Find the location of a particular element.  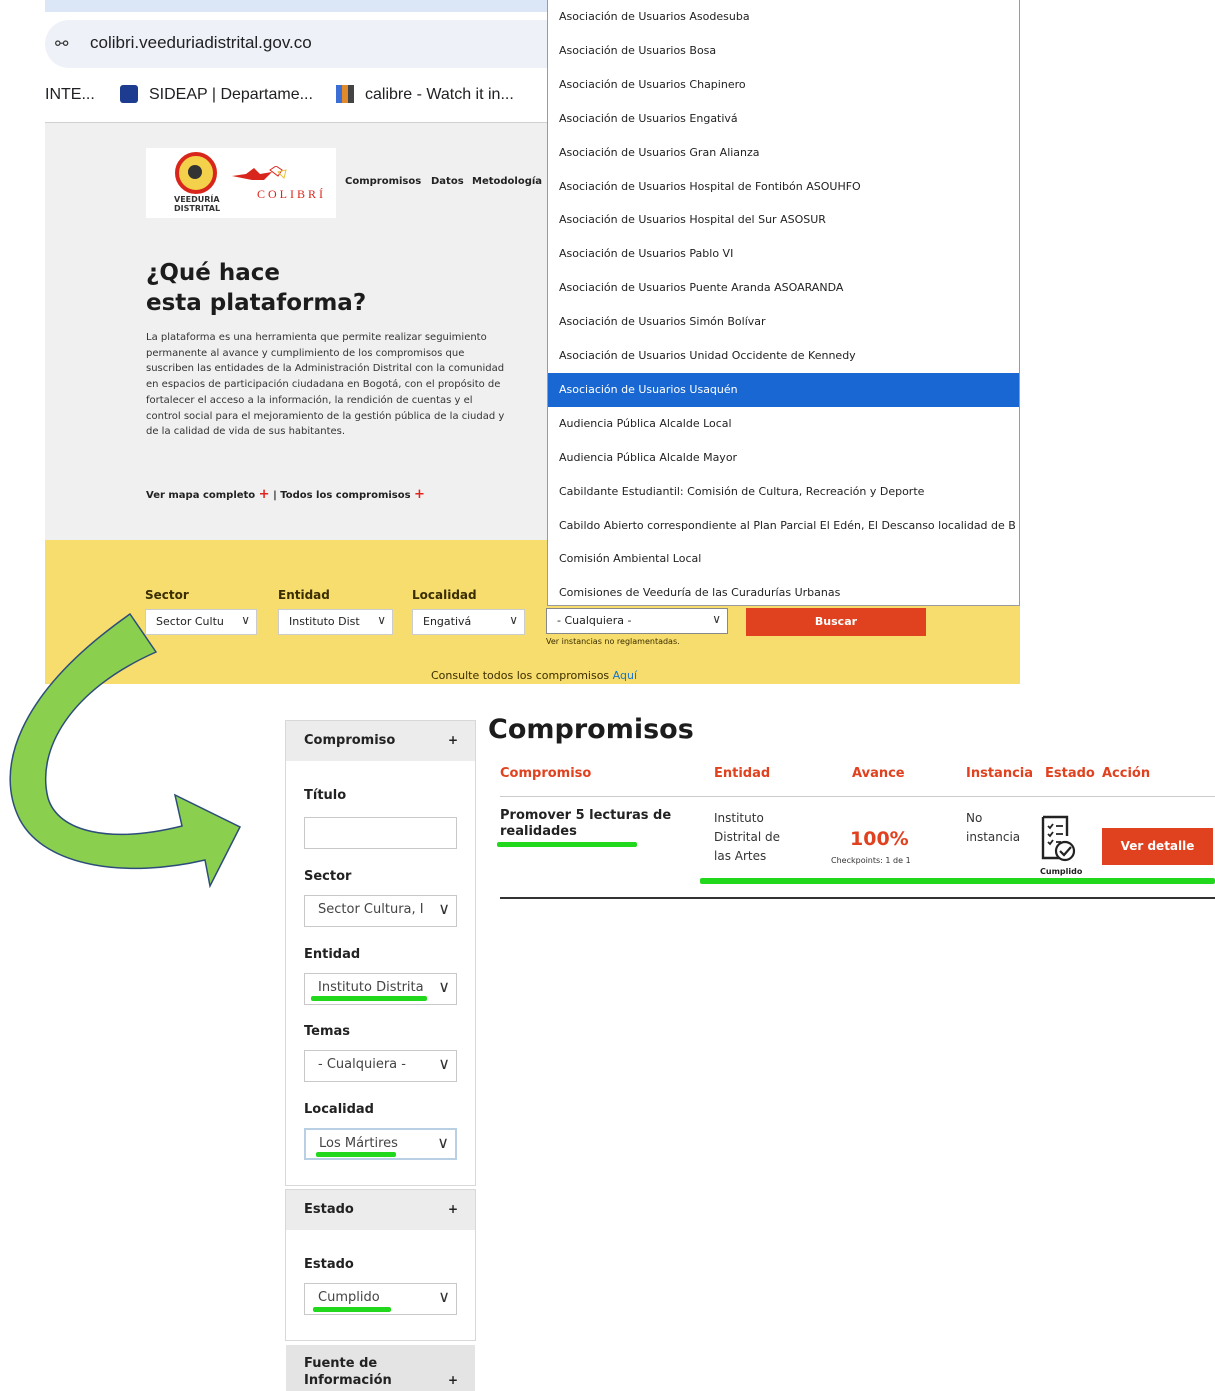

row-estado-label: Cumplido is located at coordinates (1061, 871).